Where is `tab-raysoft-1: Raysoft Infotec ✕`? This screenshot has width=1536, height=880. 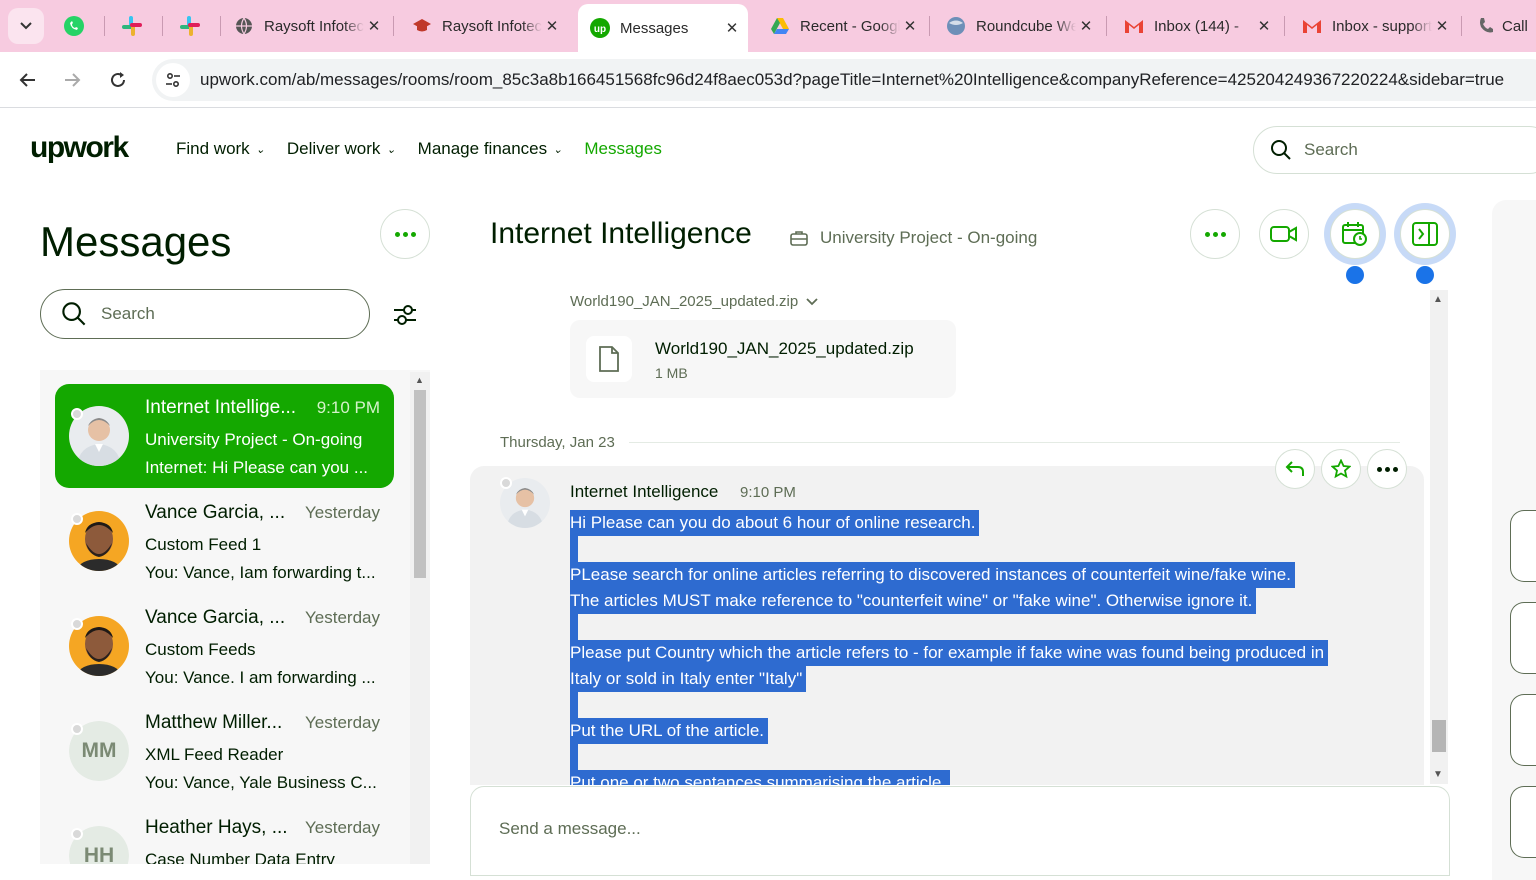
tab-raysoft-1: Raysoft Infotec ✕ is located at coordinates (306, 26).